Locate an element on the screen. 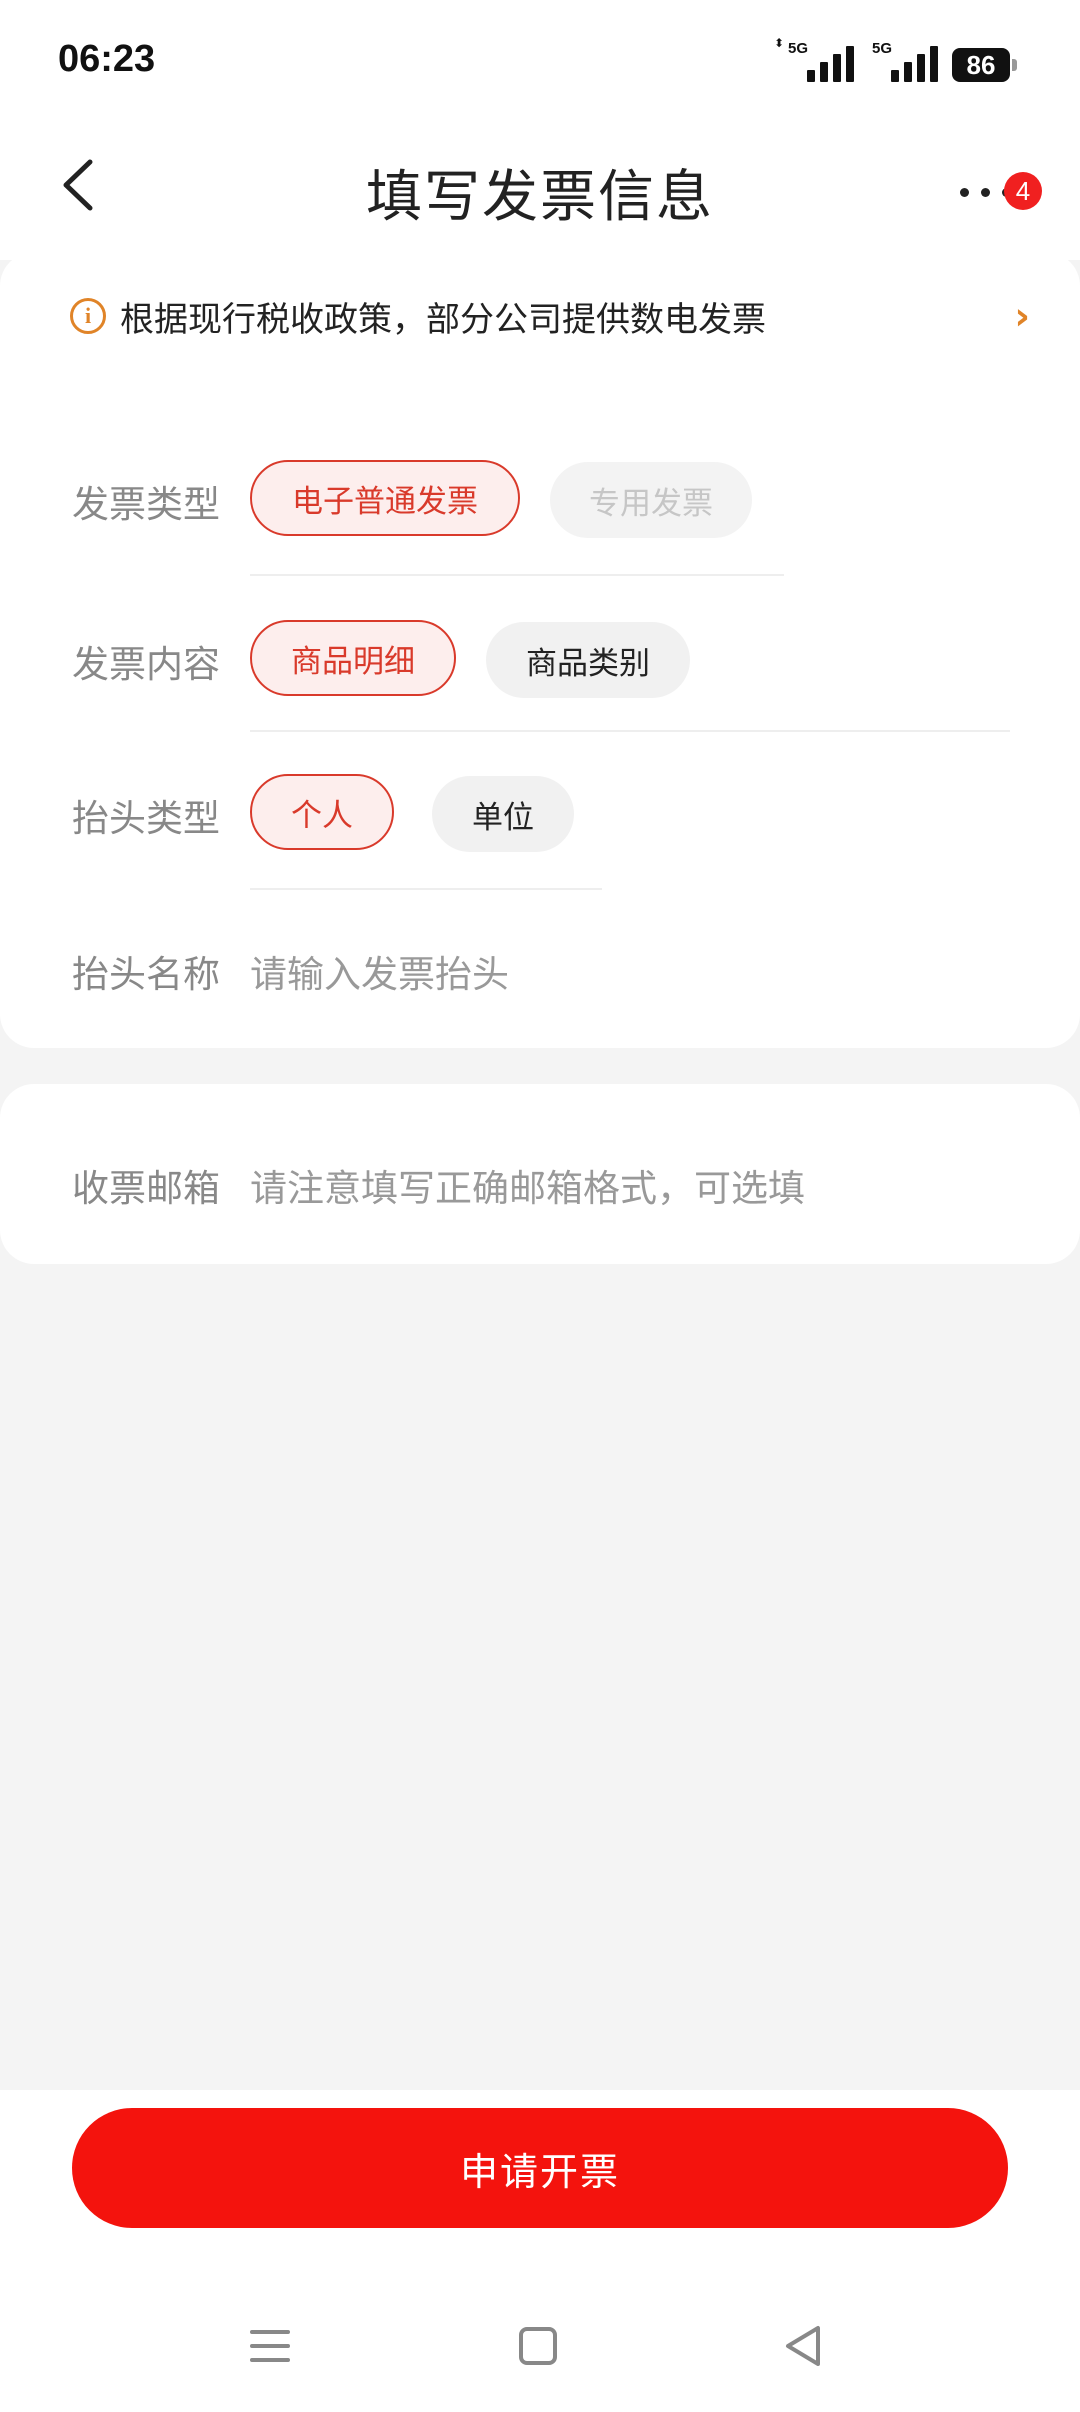 Image resolution: width=1080 pixels, height=2412 pixels. network-type-1: 5G is located at coordinates (798, 48).